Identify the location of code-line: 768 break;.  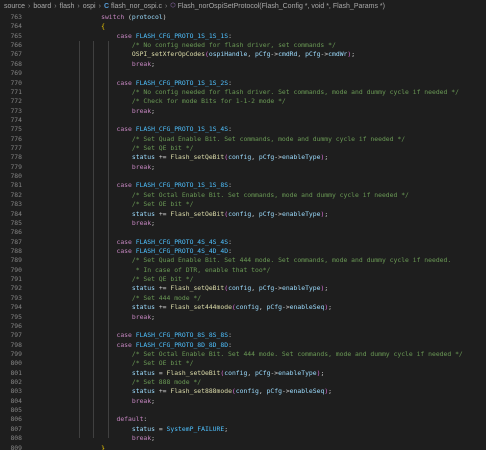
(243, 64).